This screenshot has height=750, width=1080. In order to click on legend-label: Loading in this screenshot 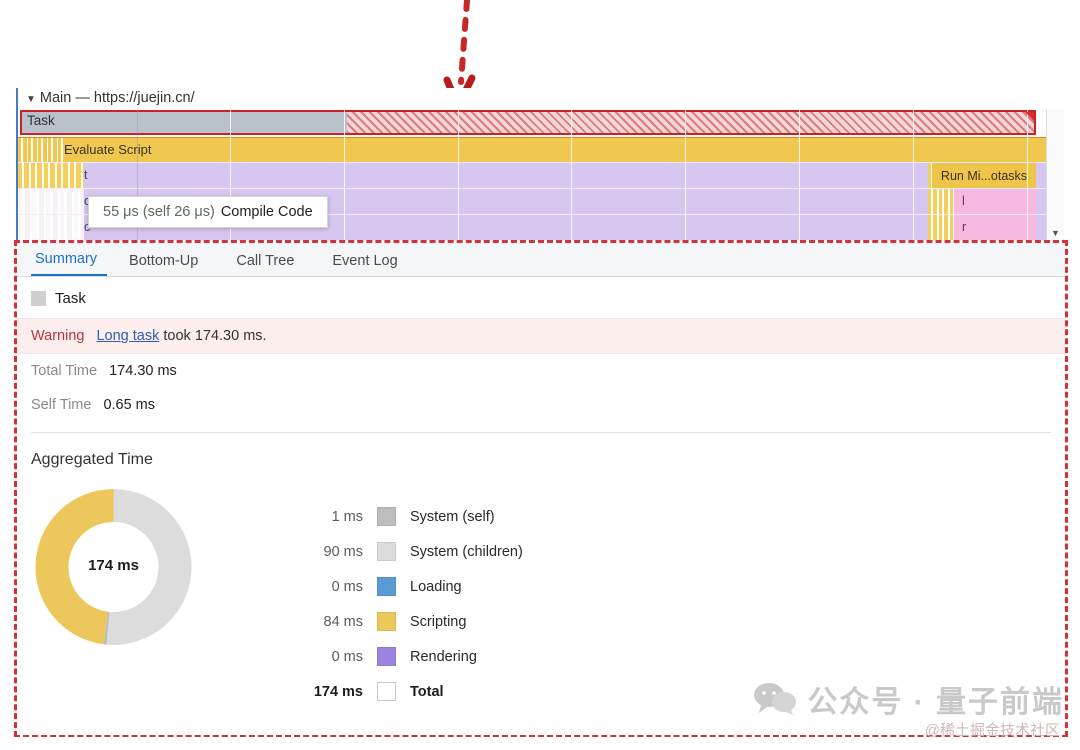, I will do `click(436, 586)`.